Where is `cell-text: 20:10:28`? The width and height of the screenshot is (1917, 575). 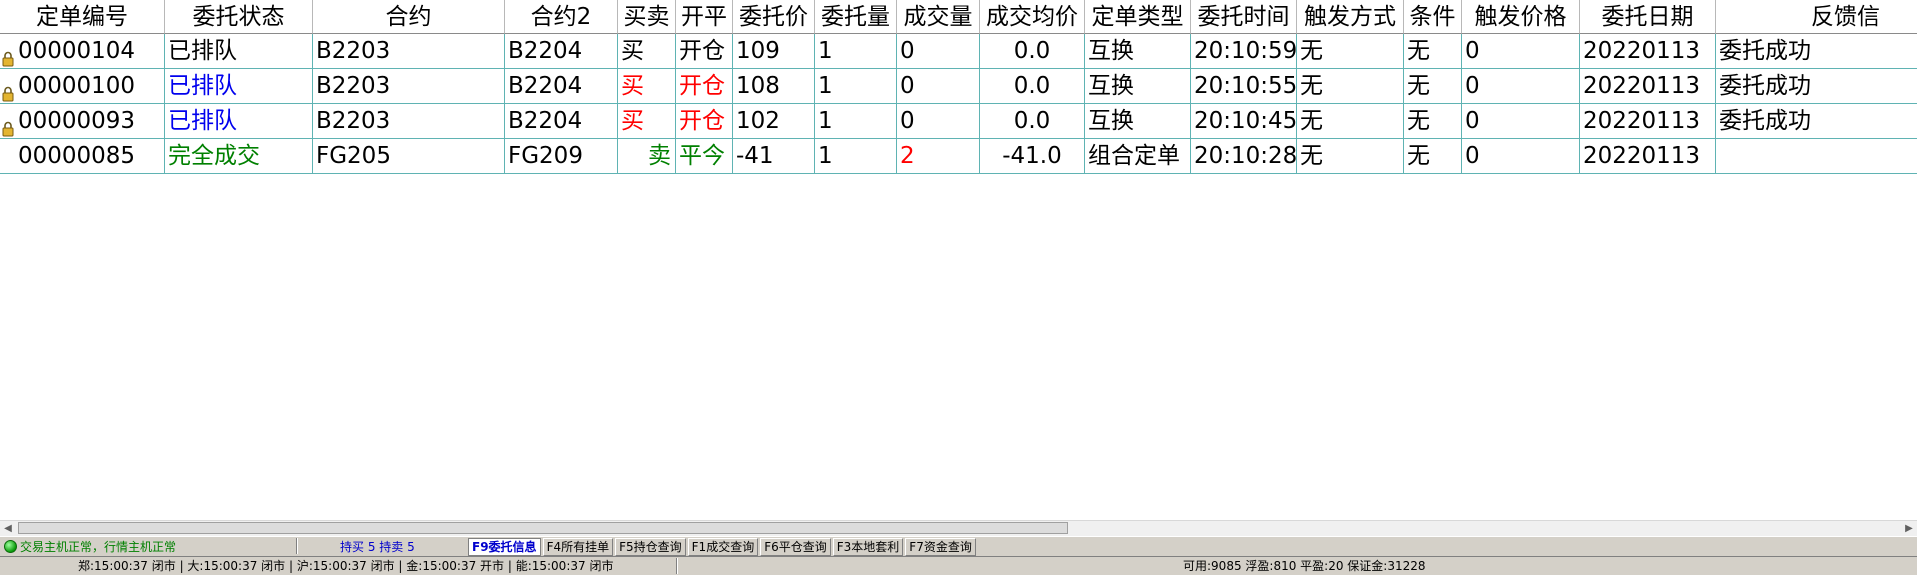
cell-text: 20:10:28 is located at coordinates (1245, 156).